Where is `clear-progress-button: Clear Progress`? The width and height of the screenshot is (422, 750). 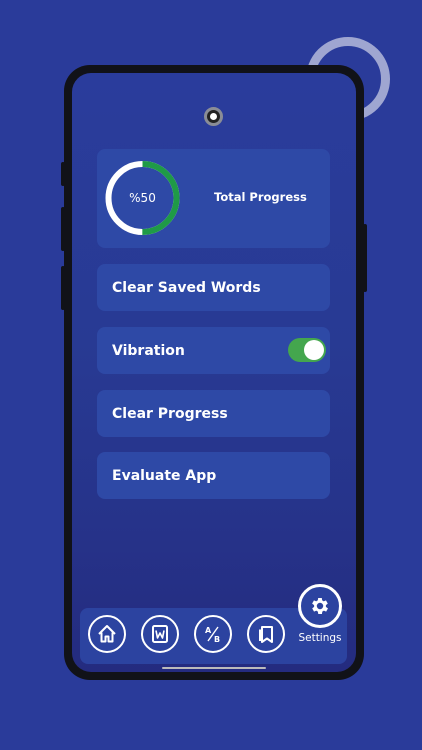 clear-progress-button: Clear Progress is located at coordinates (213, 413).